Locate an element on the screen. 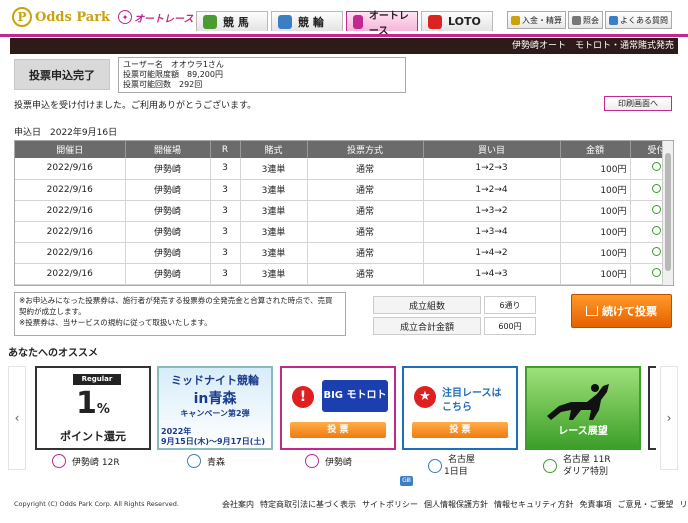  deposit-button: 入金・精算 is located at coordinates (536, 20).